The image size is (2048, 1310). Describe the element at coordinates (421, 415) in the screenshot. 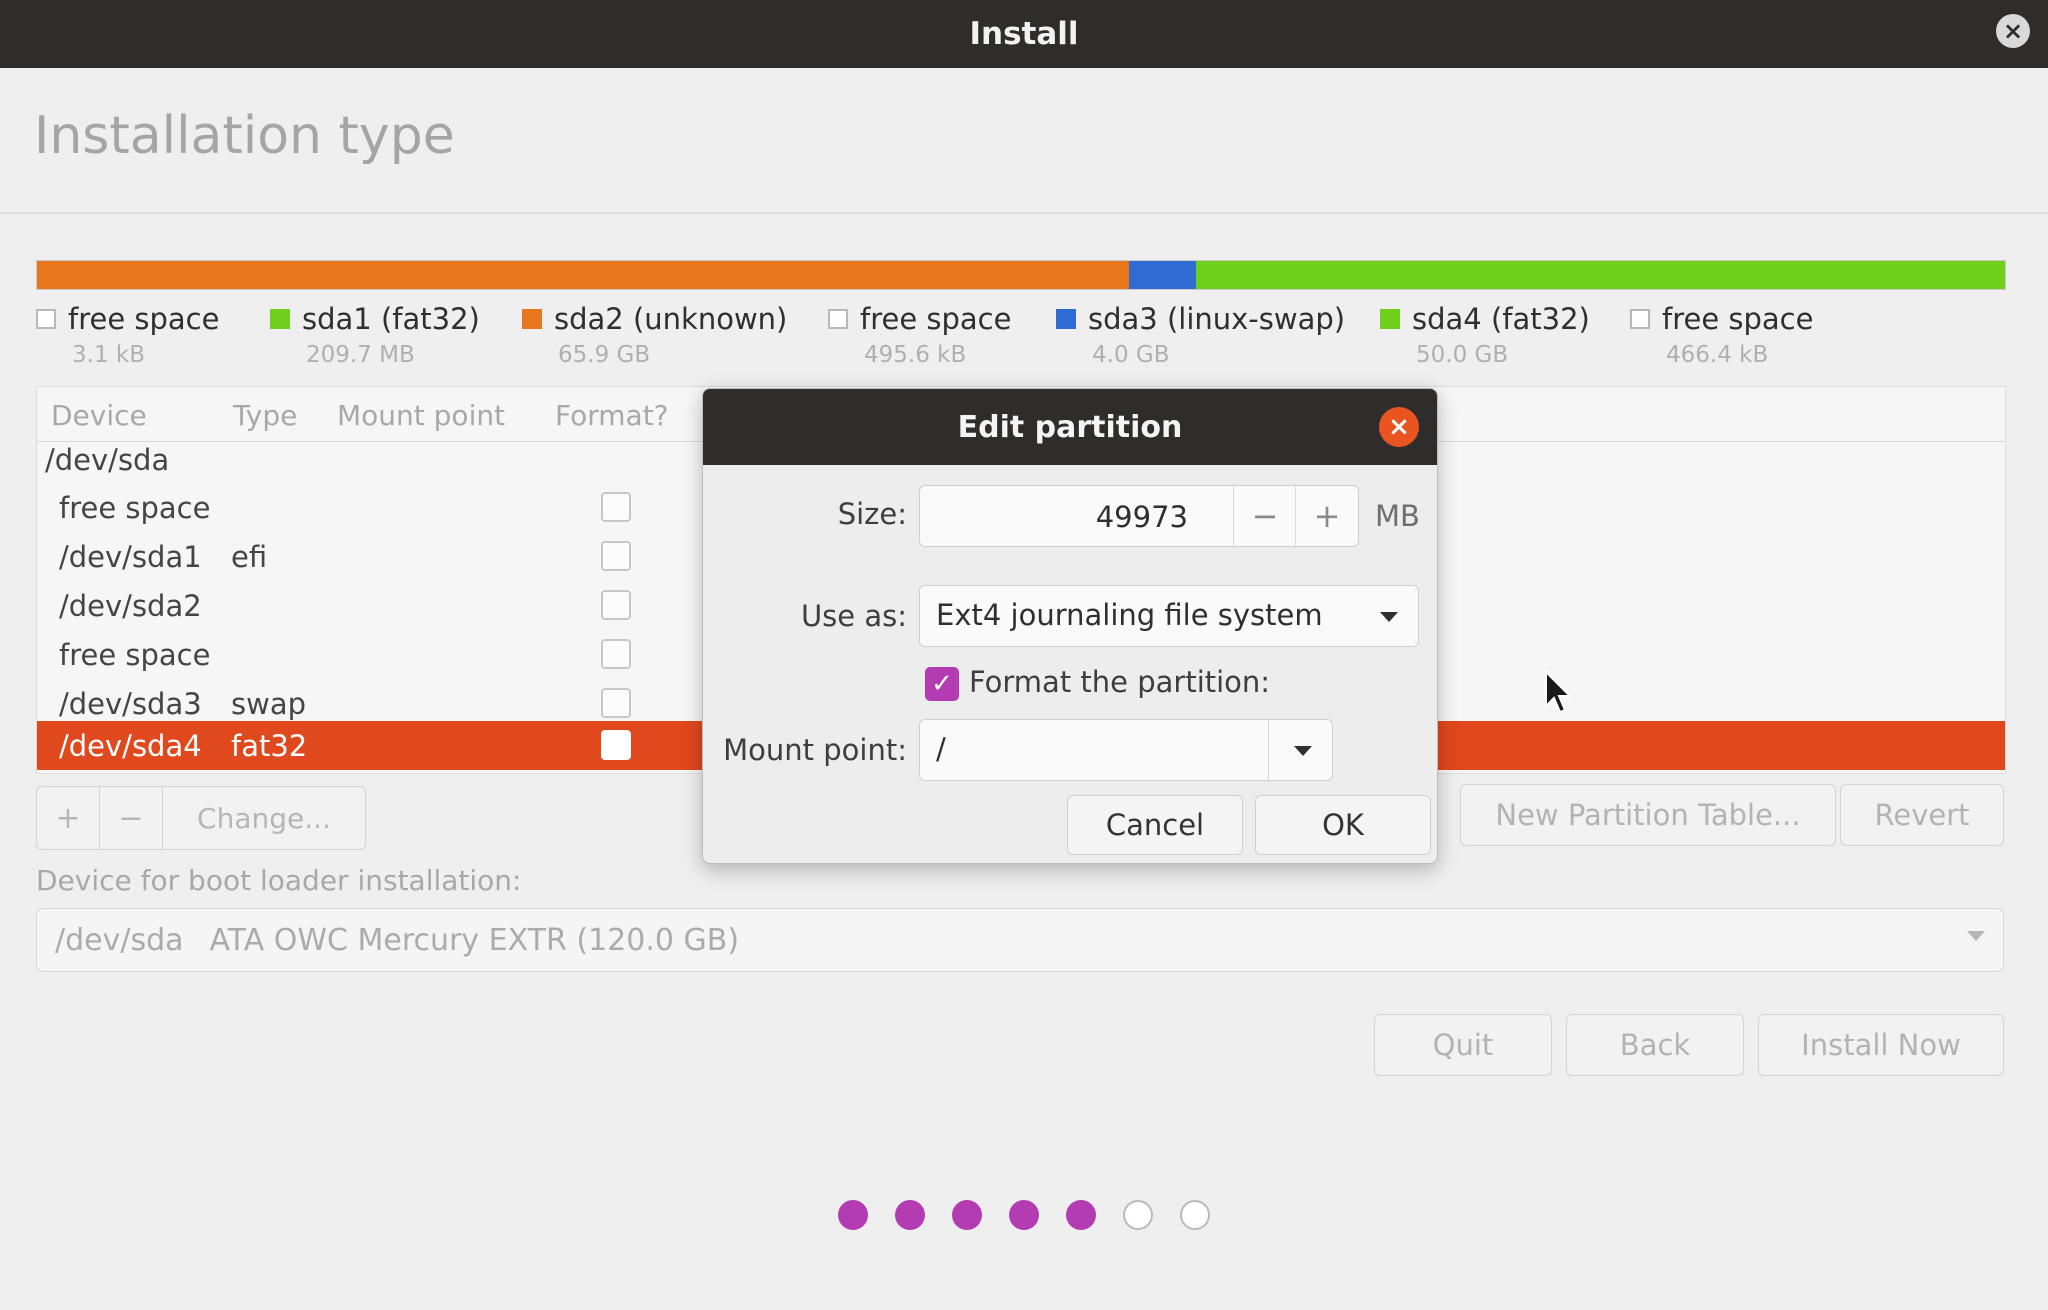

I see `column-header-mount-point: Mount point` at that location.